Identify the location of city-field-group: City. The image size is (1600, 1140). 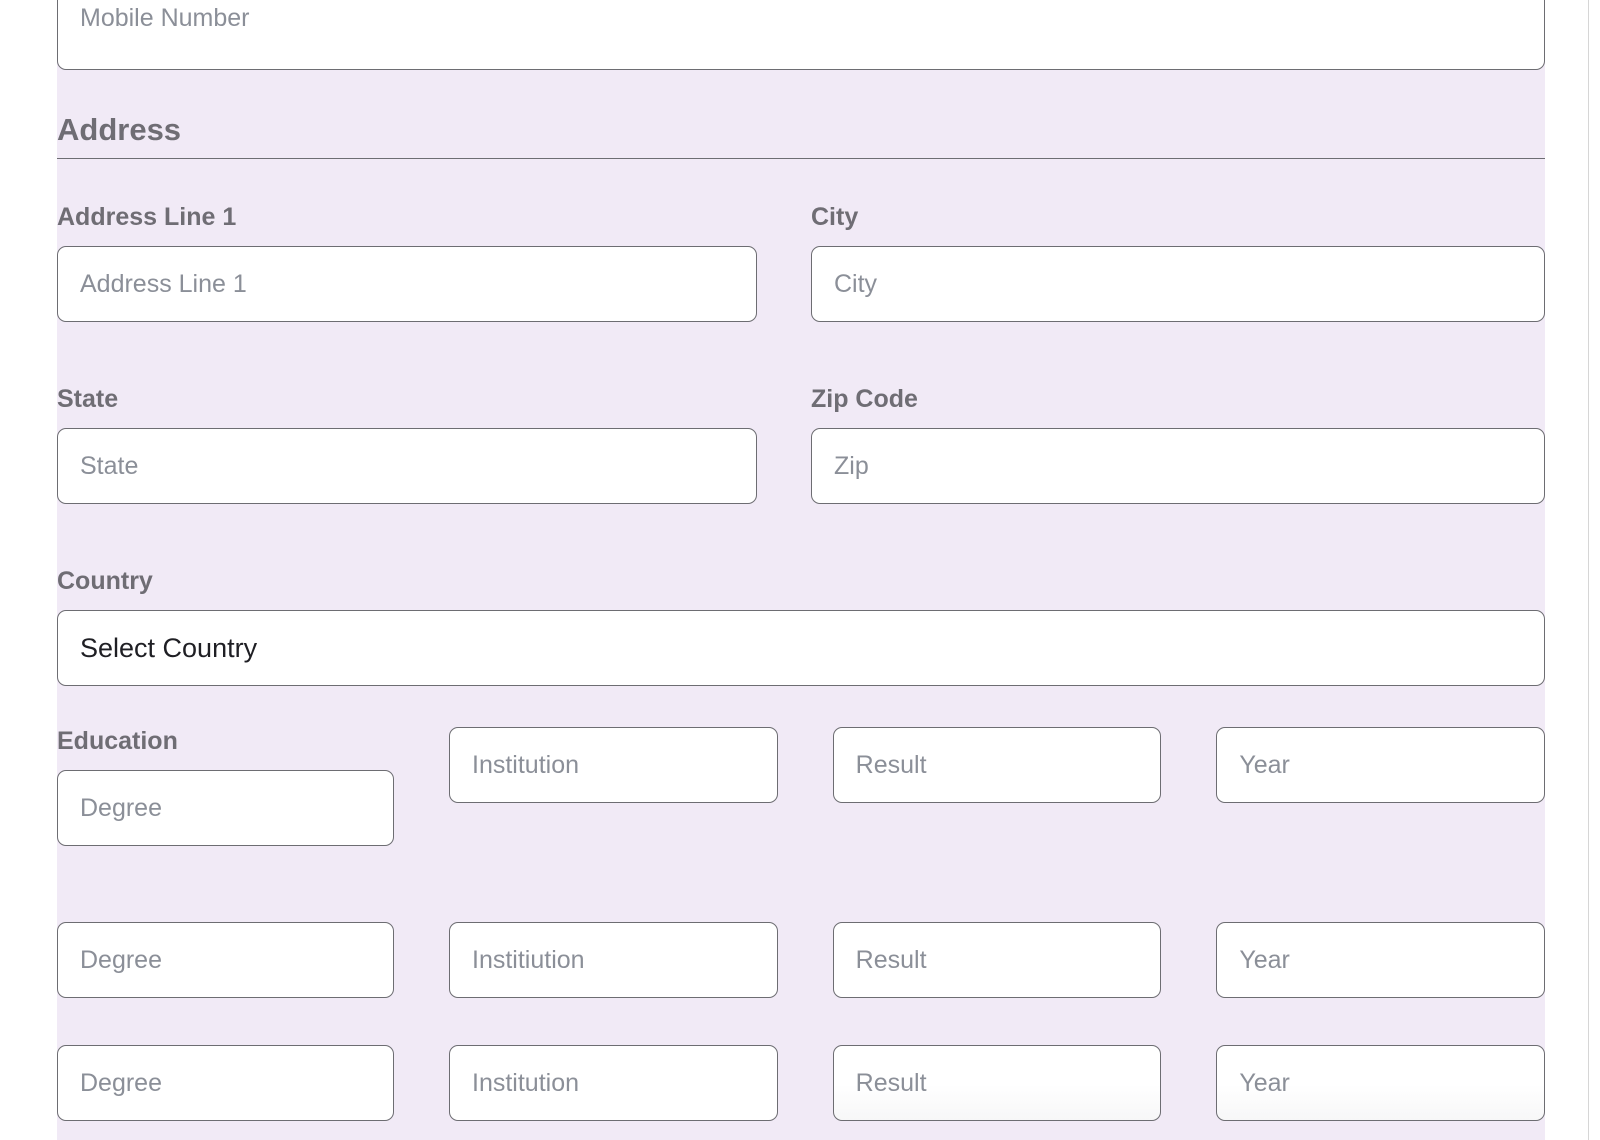
(1178, 262).